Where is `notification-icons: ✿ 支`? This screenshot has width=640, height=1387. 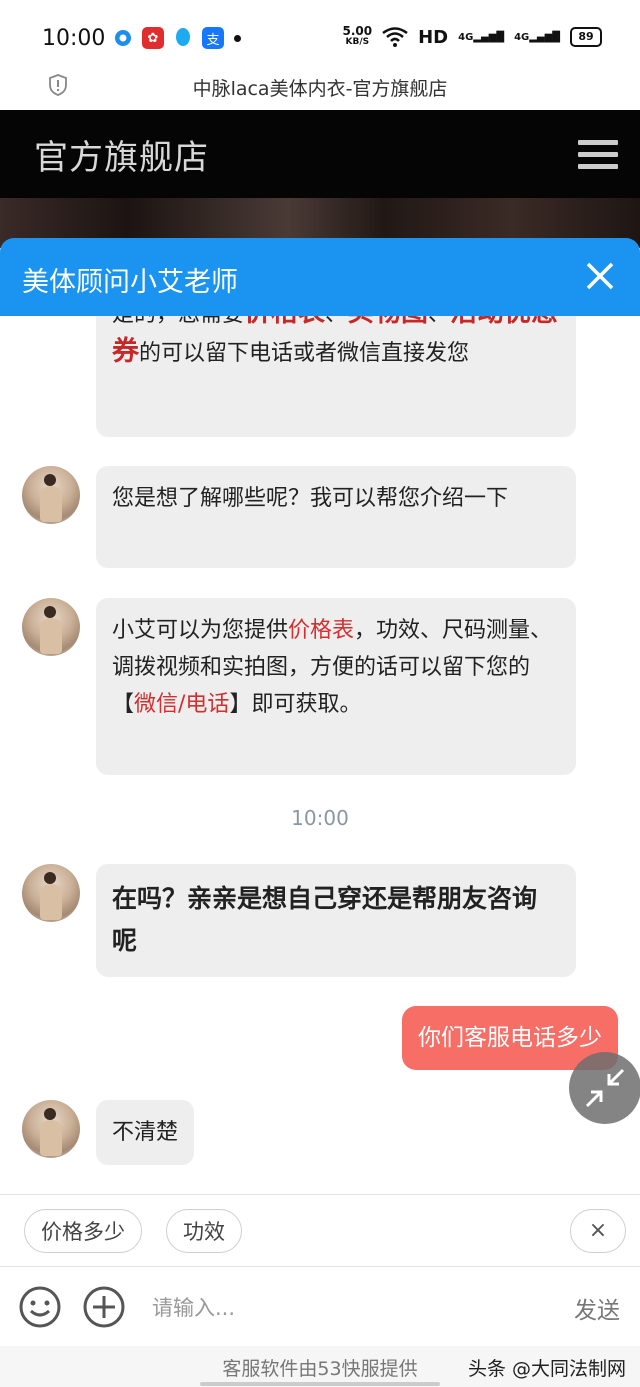 notification-icons: ✿ 支 is located at coordinates (176, 38).